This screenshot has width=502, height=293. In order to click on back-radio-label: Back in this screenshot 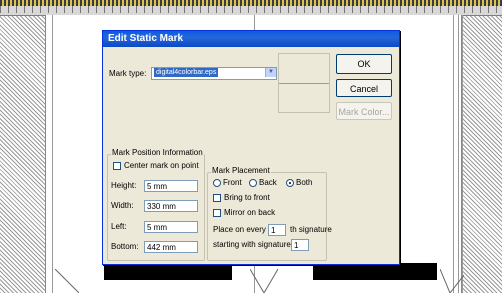, I will do `click(268, 182)`.